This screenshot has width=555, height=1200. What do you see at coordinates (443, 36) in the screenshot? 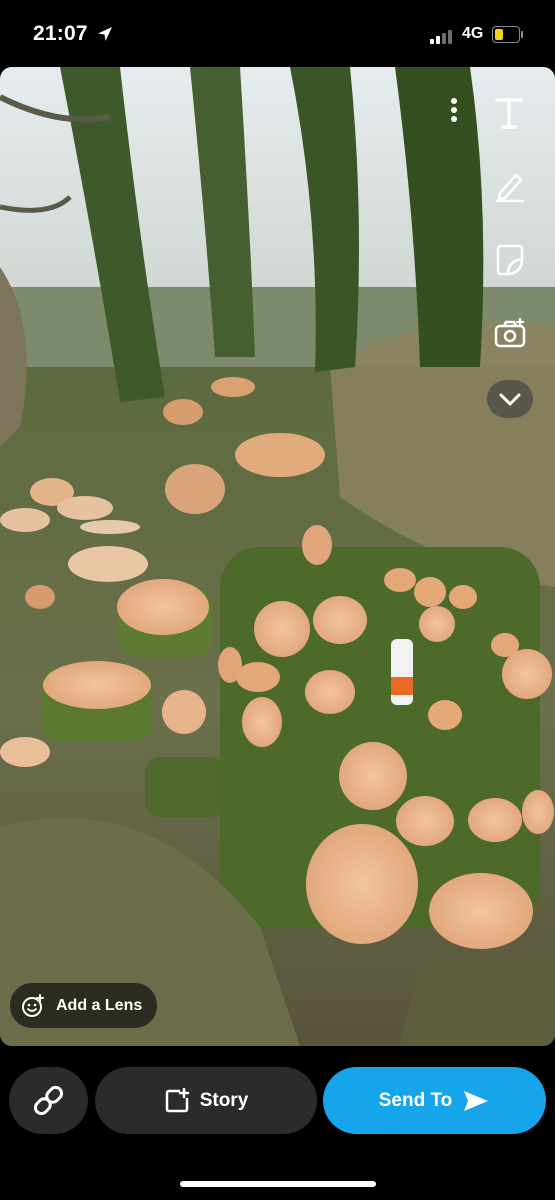
I see `signal-icon` at bounding box center [443, 36].